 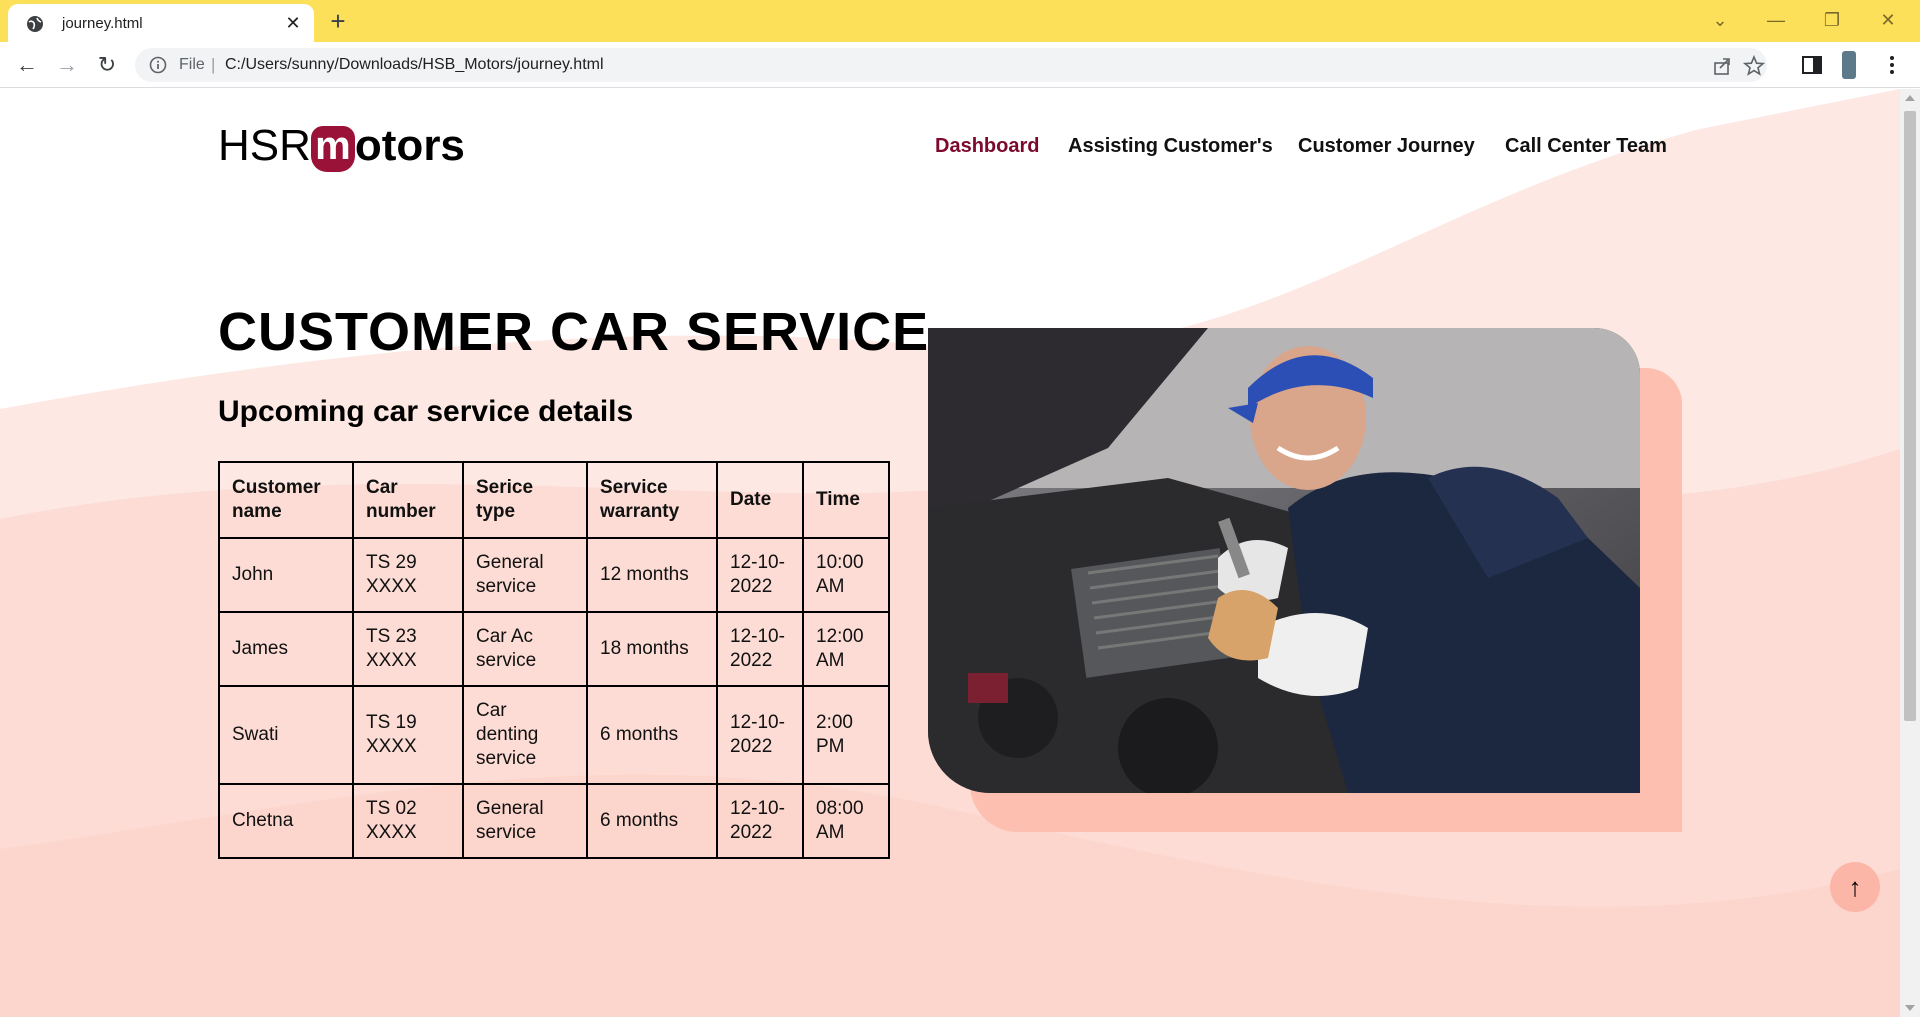 I want to click on back-to-top-button: ↑, so click(x=1855, y=887).